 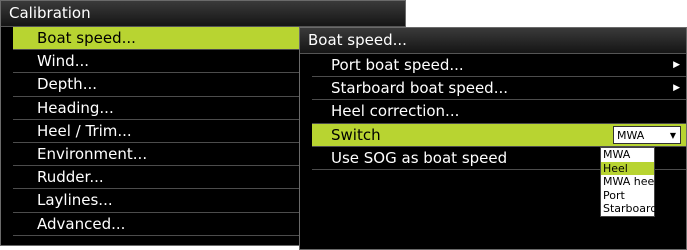 I want to click on option-mwa-heel: MWA heel, so click(x=629, y=182).